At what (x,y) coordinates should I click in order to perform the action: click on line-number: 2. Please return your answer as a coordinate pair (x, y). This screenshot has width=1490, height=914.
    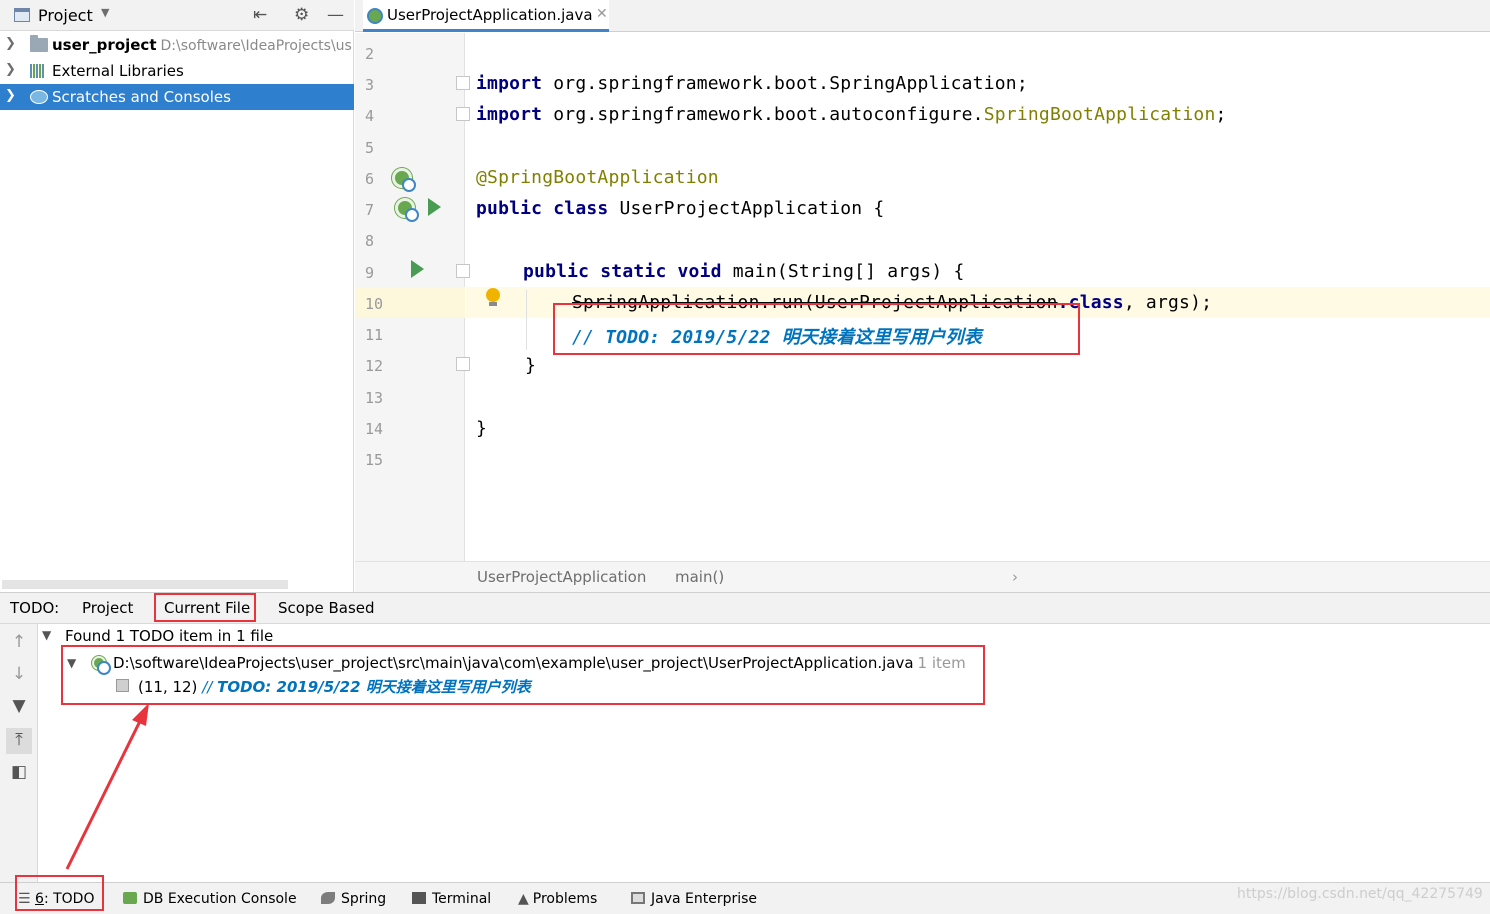
    Looking at the image, I should click on (370, 54).